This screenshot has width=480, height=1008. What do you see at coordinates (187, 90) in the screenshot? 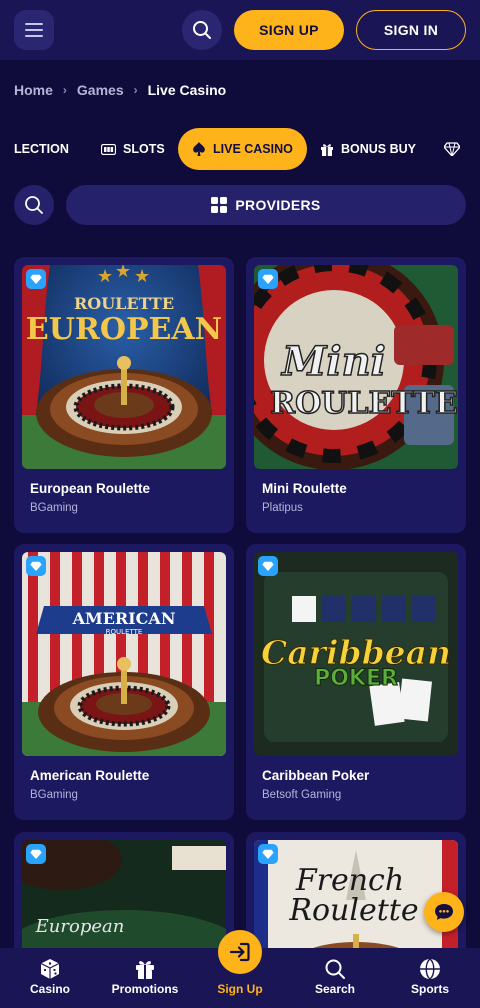
I see `breadcrumb-live-casino: Live Casino` at bounding box center [187, 90].